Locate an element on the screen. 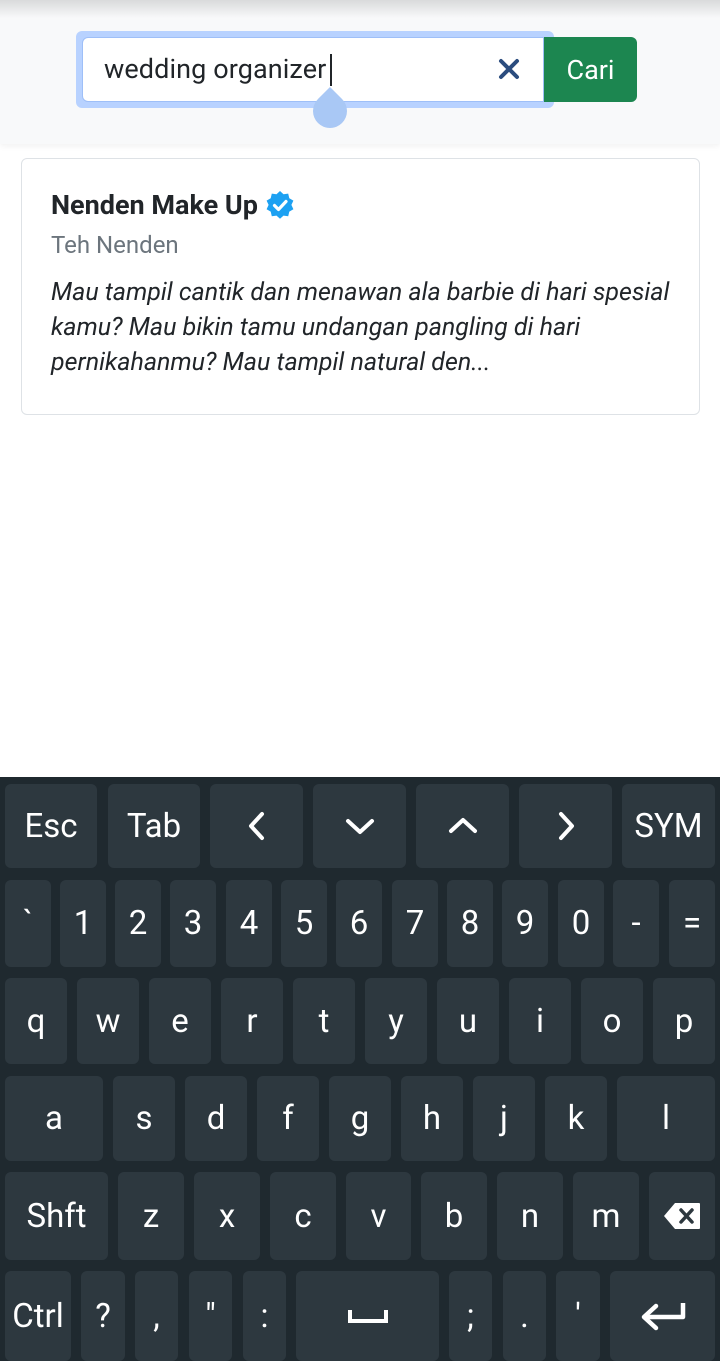  result-title: Nenden Make Up is located at coordinates (154, 205).